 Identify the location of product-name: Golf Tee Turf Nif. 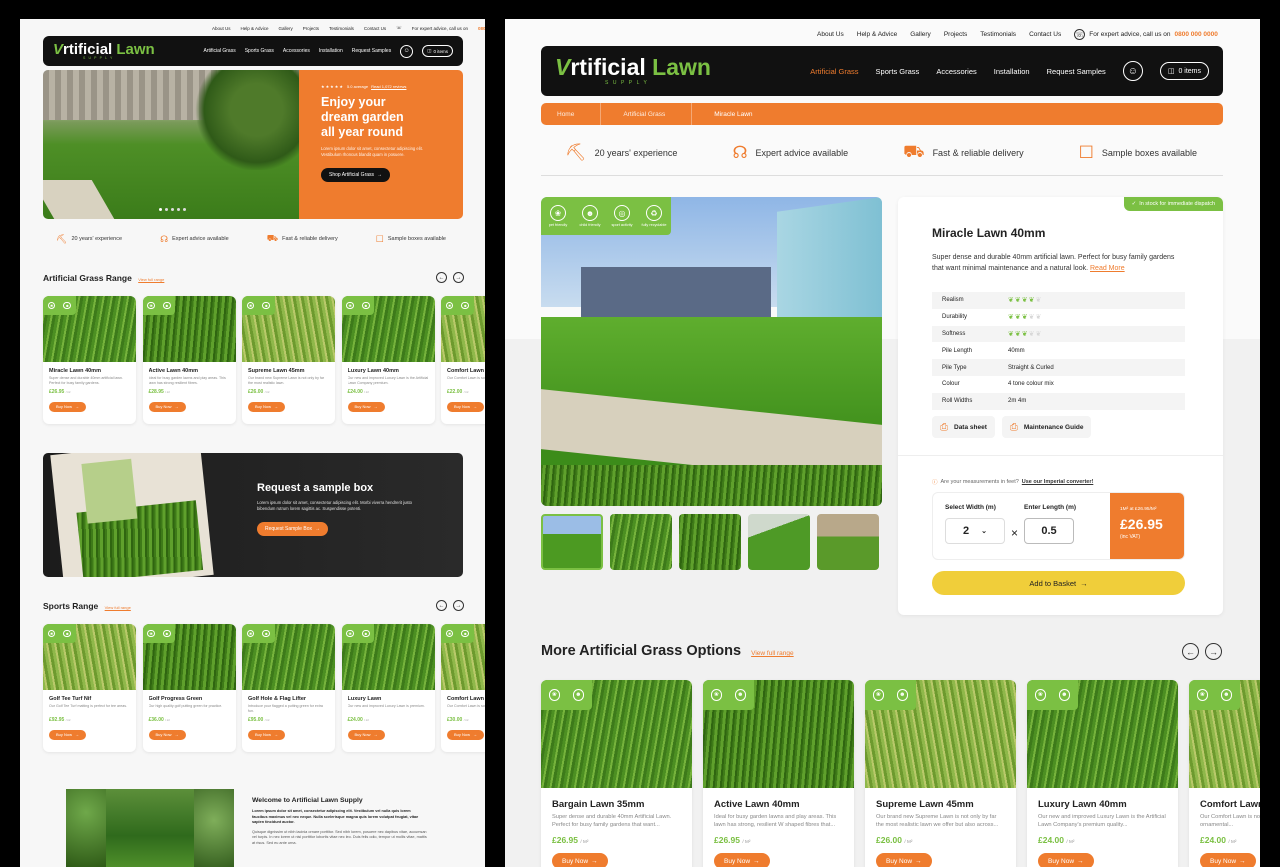
(89, 699).